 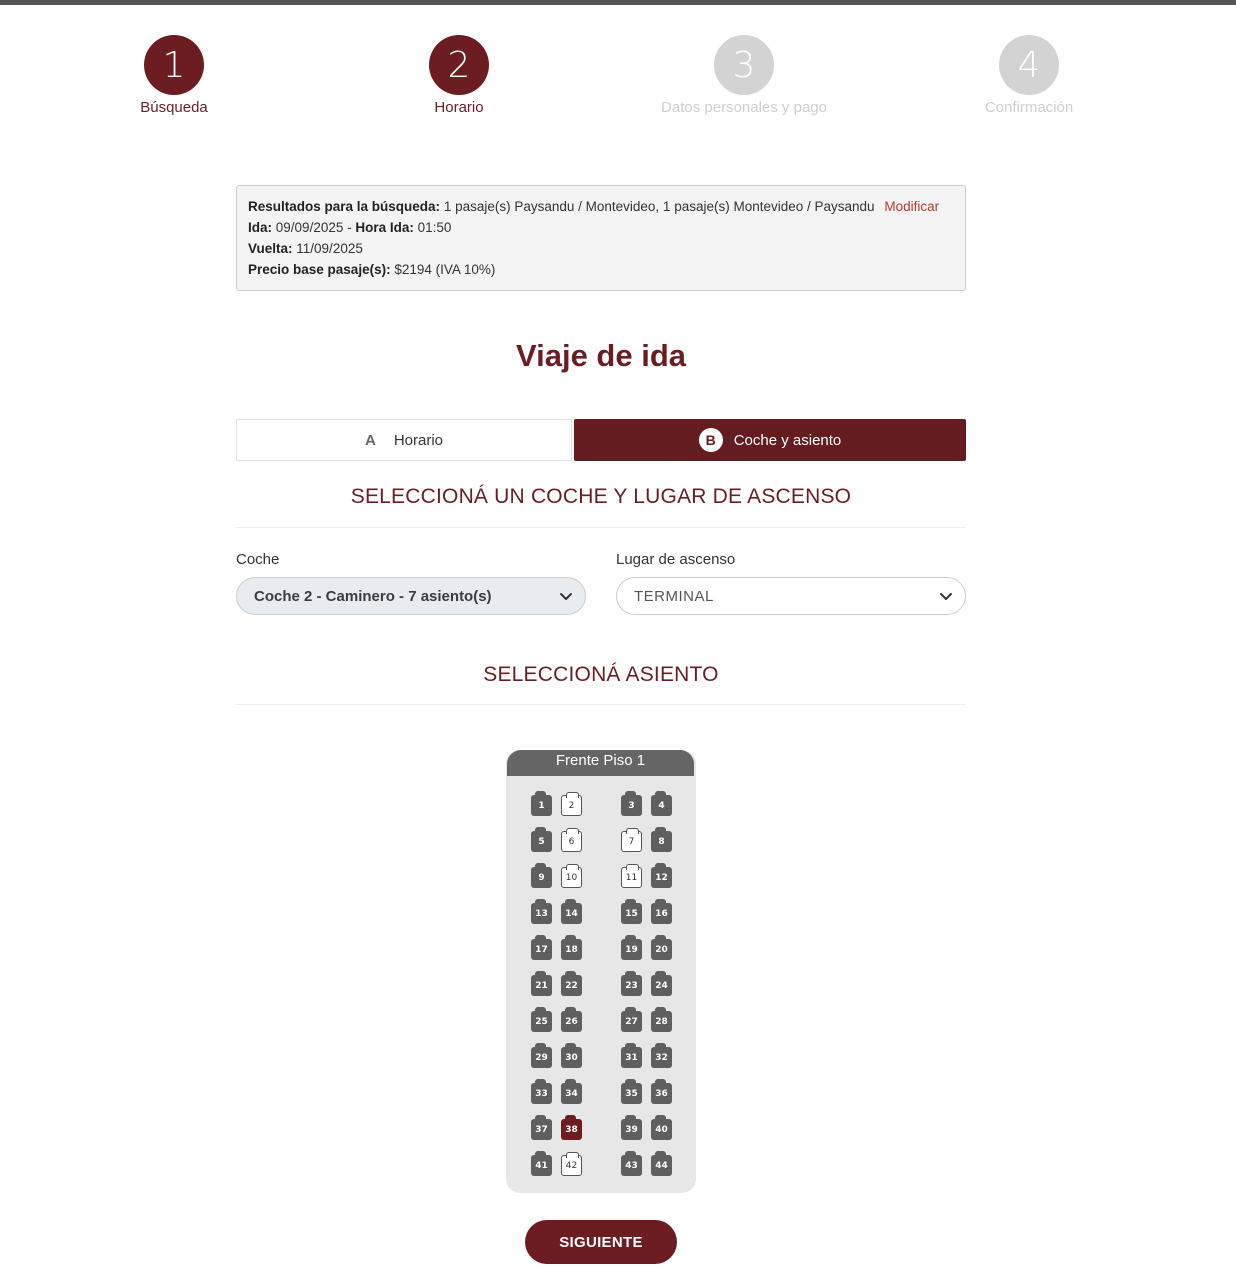 What do you see at coordinates (571, 1091) in the screenshot?
I see `seat-34: 34` at bounding box center [571, 1091].